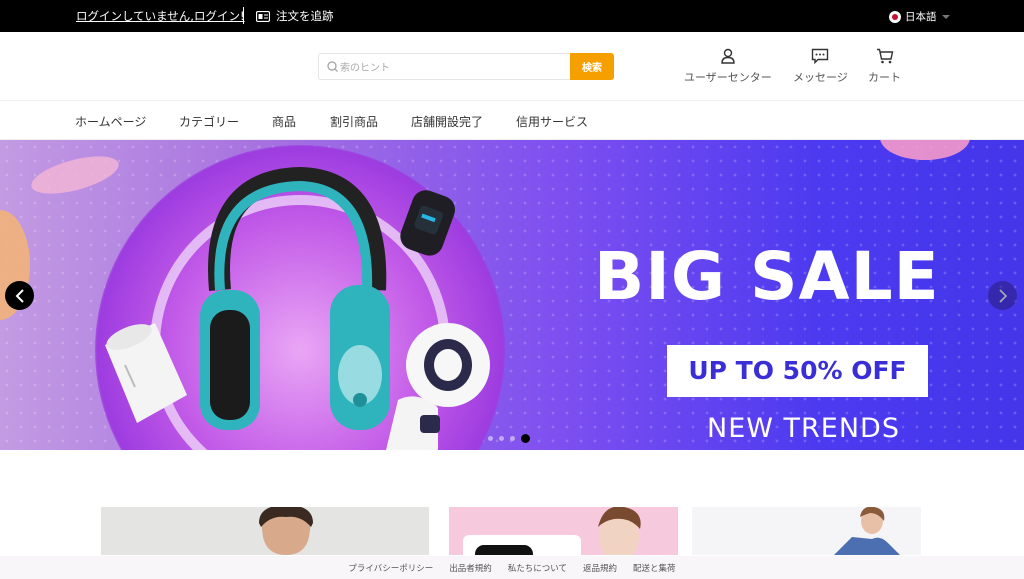 The width and height of the screenshot is (1024, 579). Describe the element at coordinates (332, 66) in the screenshot. I see `search-icon` at that location.